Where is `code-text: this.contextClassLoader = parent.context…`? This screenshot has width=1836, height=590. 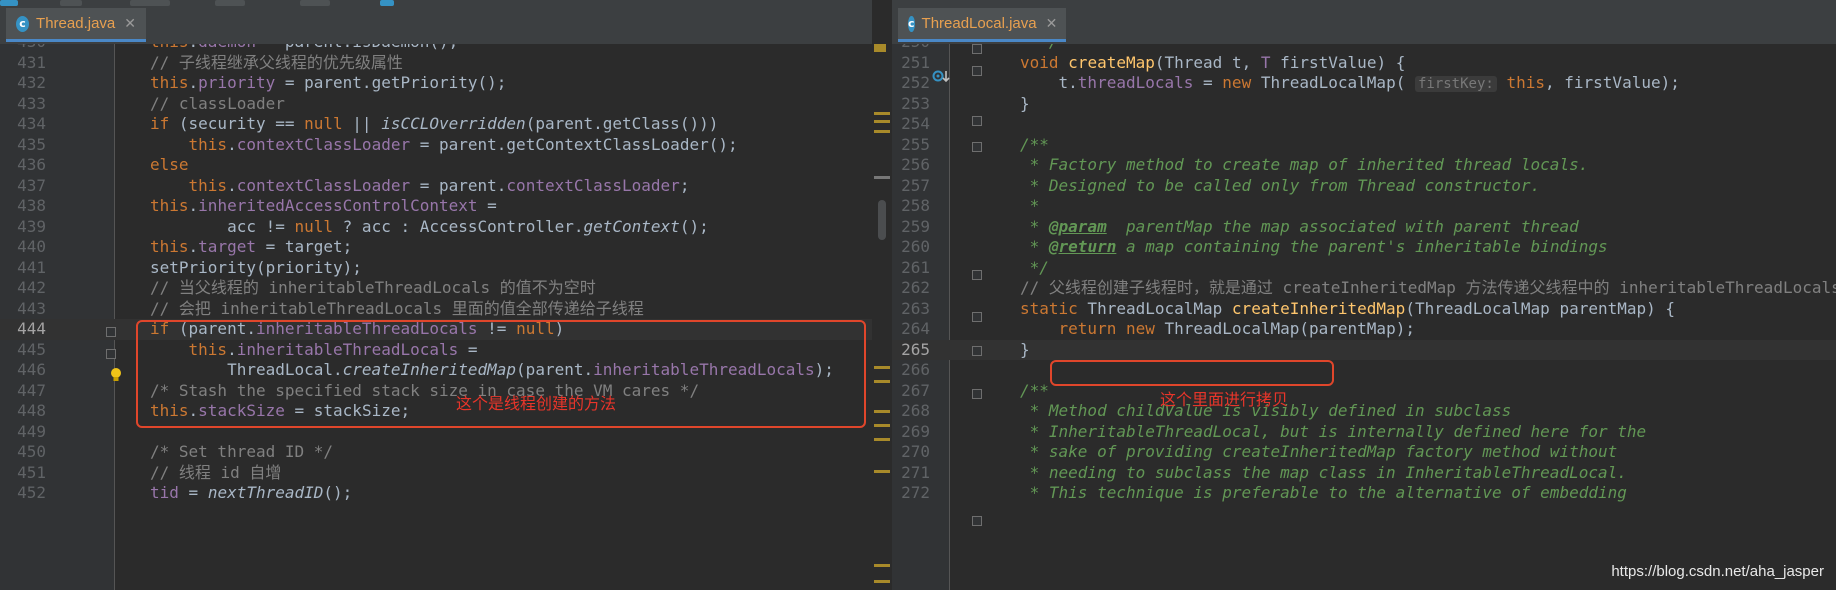
code-text: this.contextClassLoader = parent.context… is located at coordinates (420, 186).